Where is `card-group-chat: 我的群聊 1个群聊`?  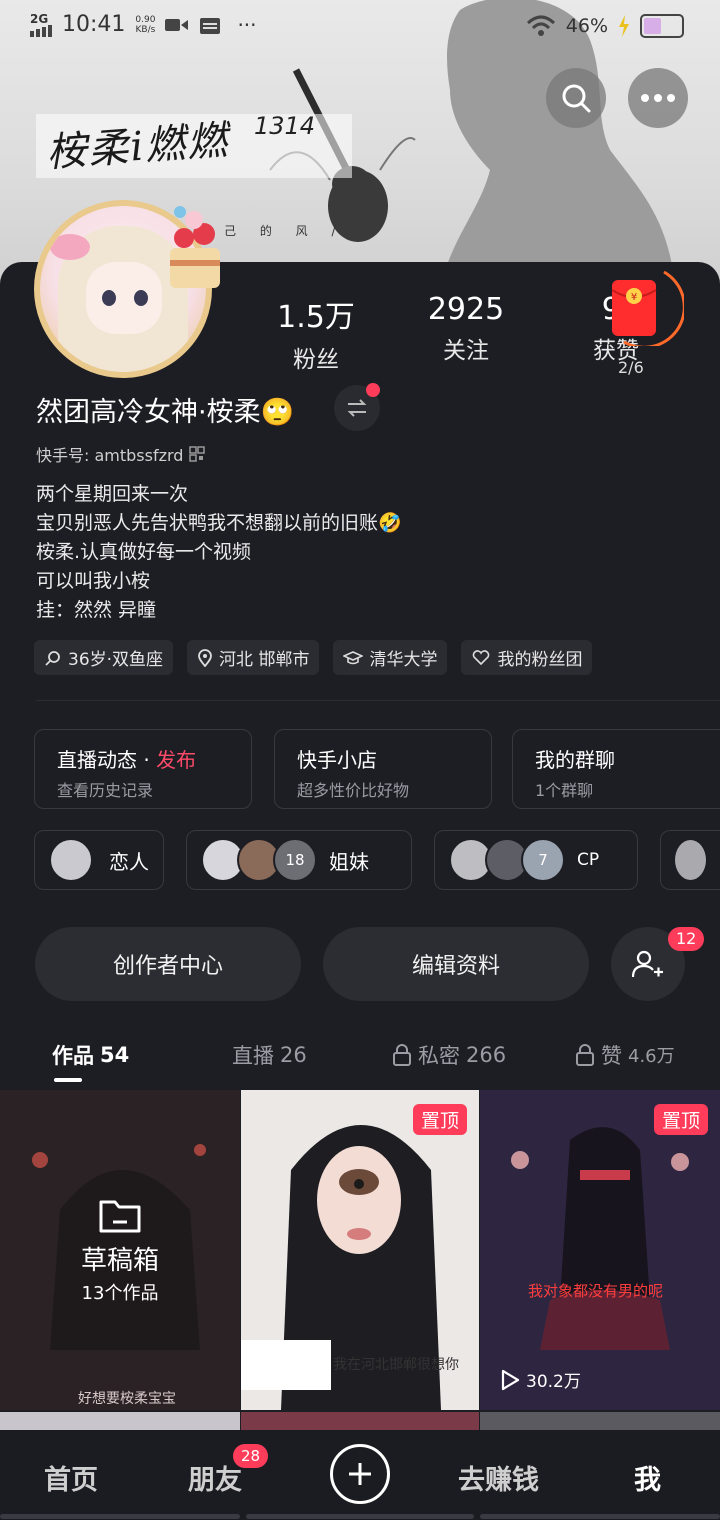
card-group-chat: 我的群聊 1个群聊 is located at coordinates (616, 769).